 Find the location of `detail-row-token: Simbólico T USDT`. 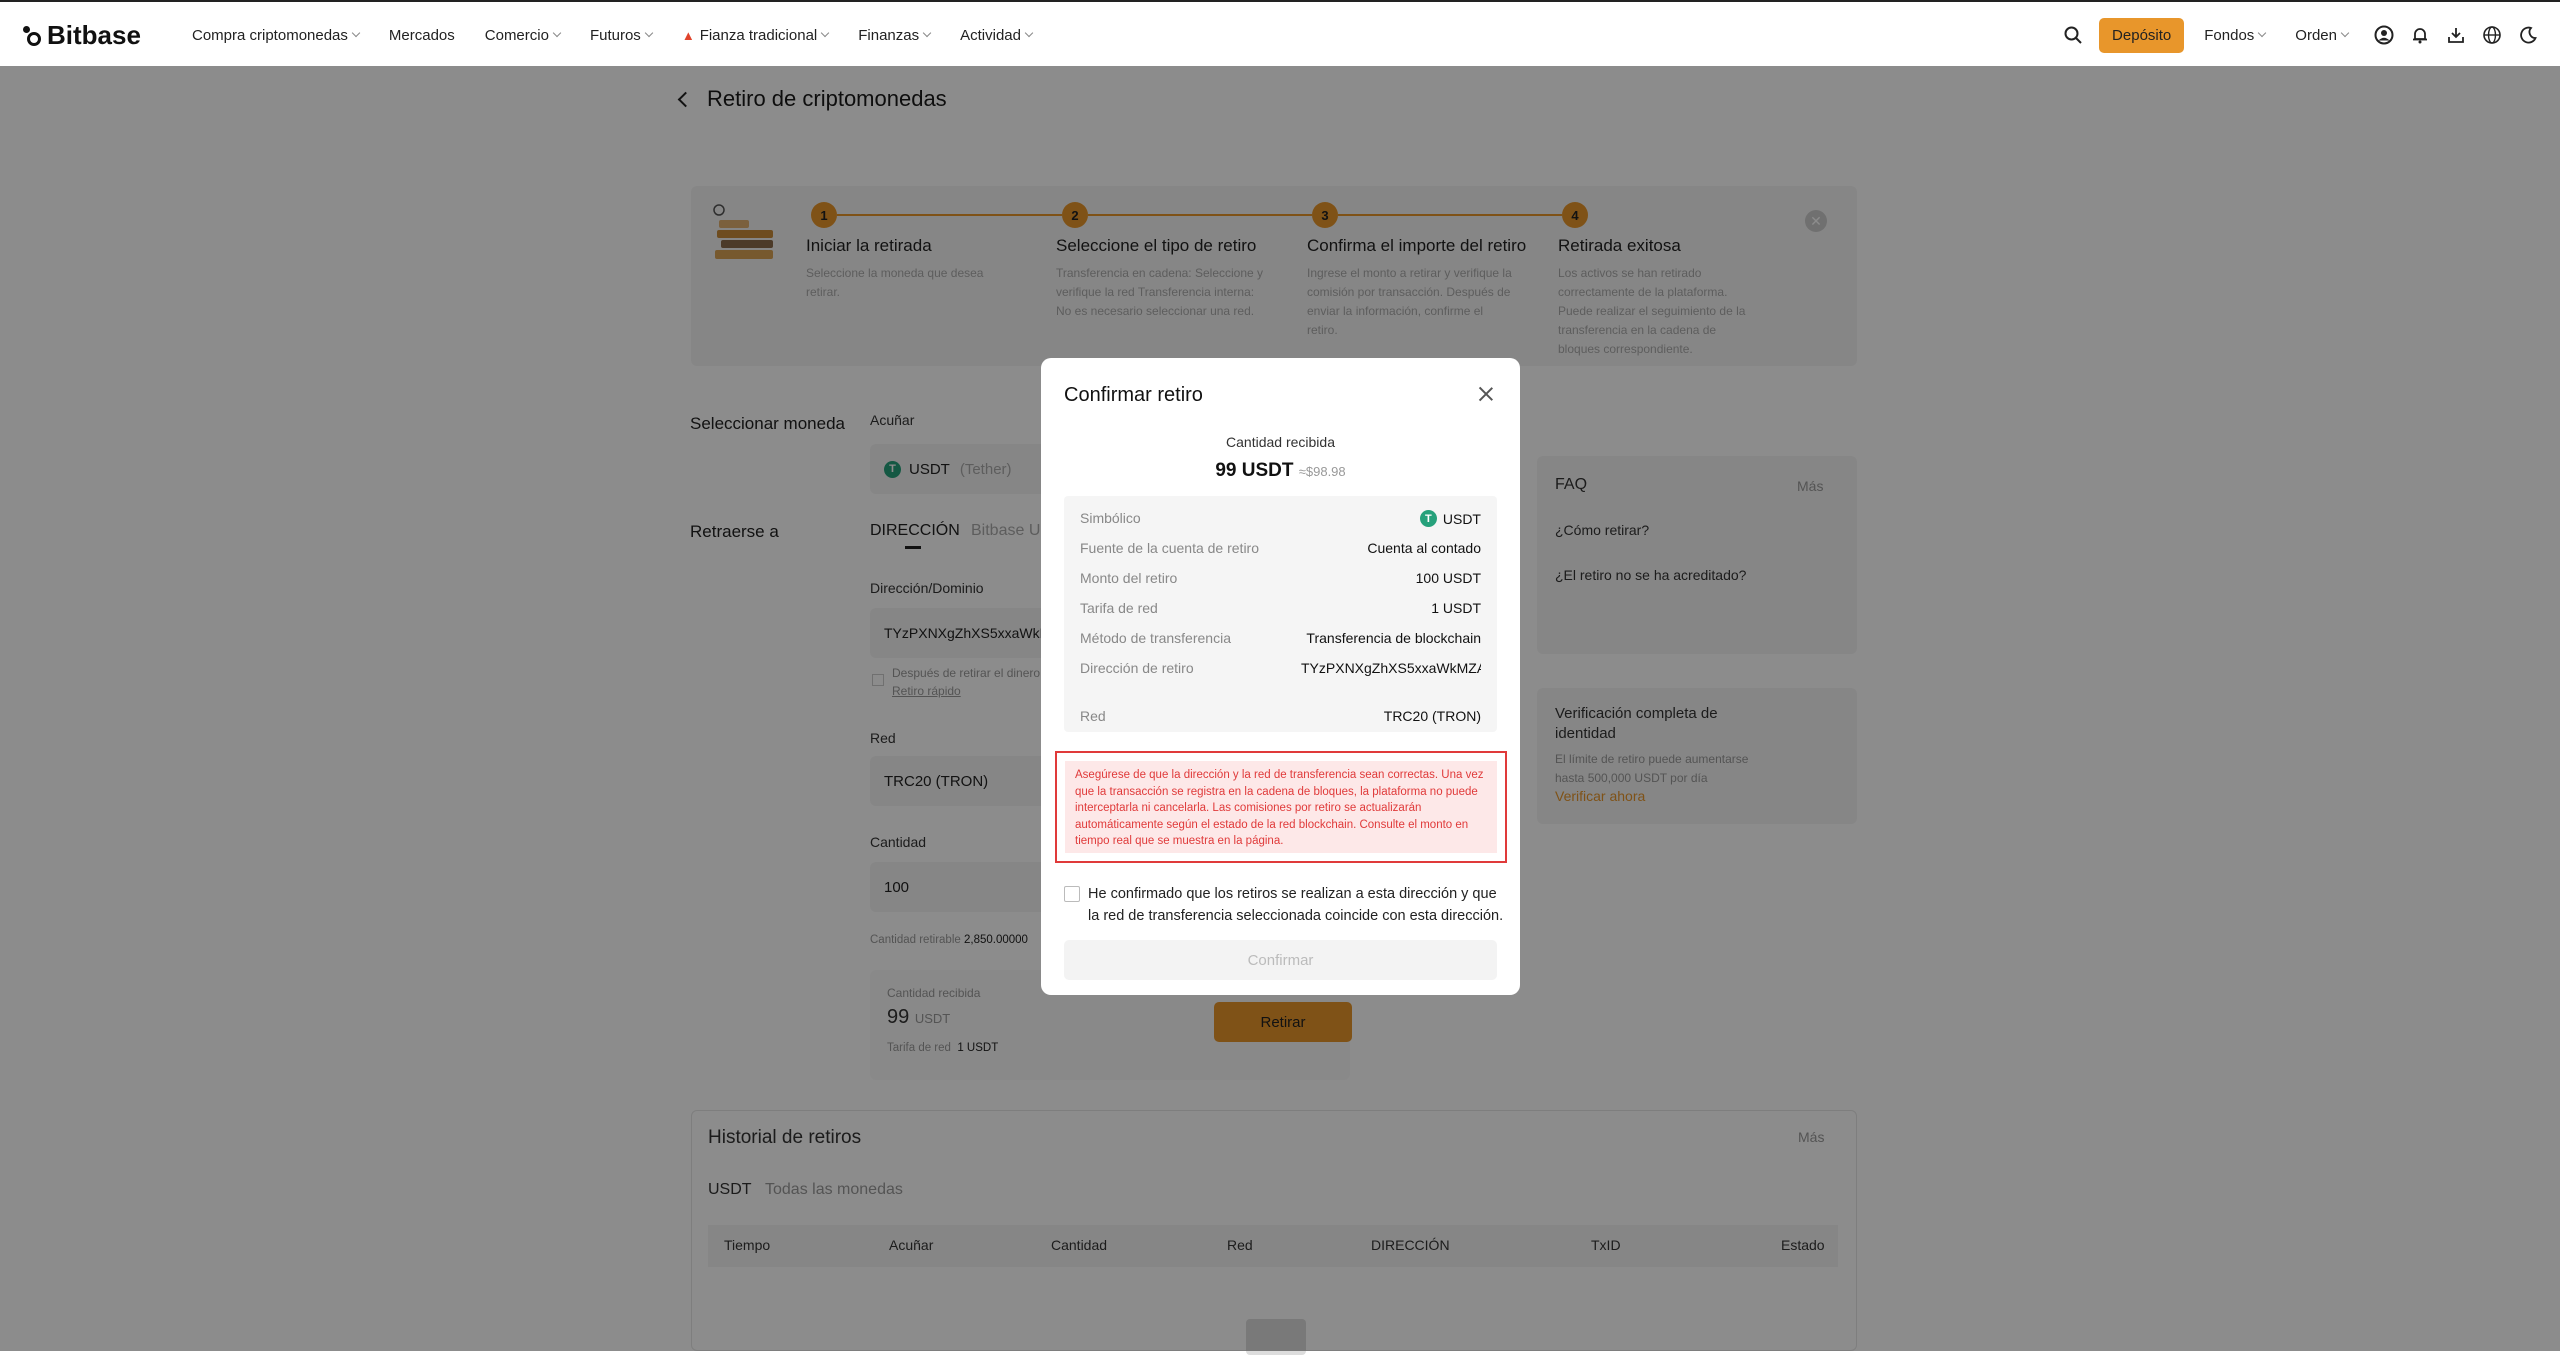

detail-row-token: Simbólico T USDT is located at coordinates (1280, 518).